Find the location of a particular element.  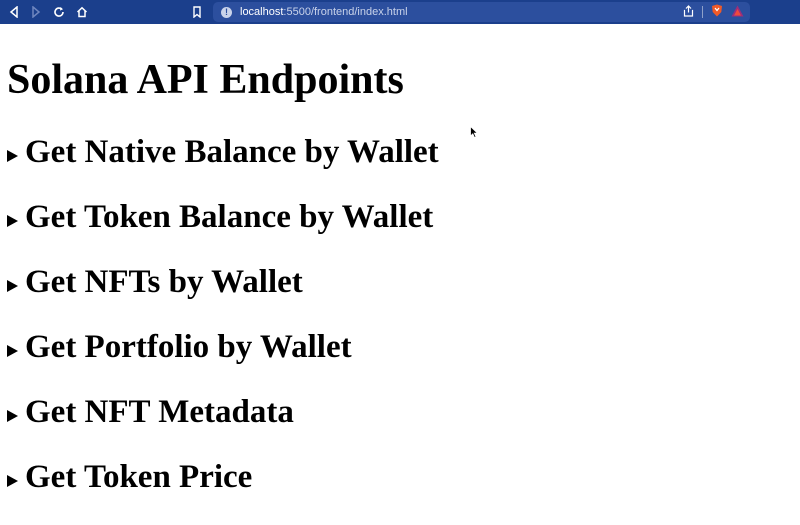

details-token-balance: Get Token Balance by Wallet is located at coordinates (220, 217).